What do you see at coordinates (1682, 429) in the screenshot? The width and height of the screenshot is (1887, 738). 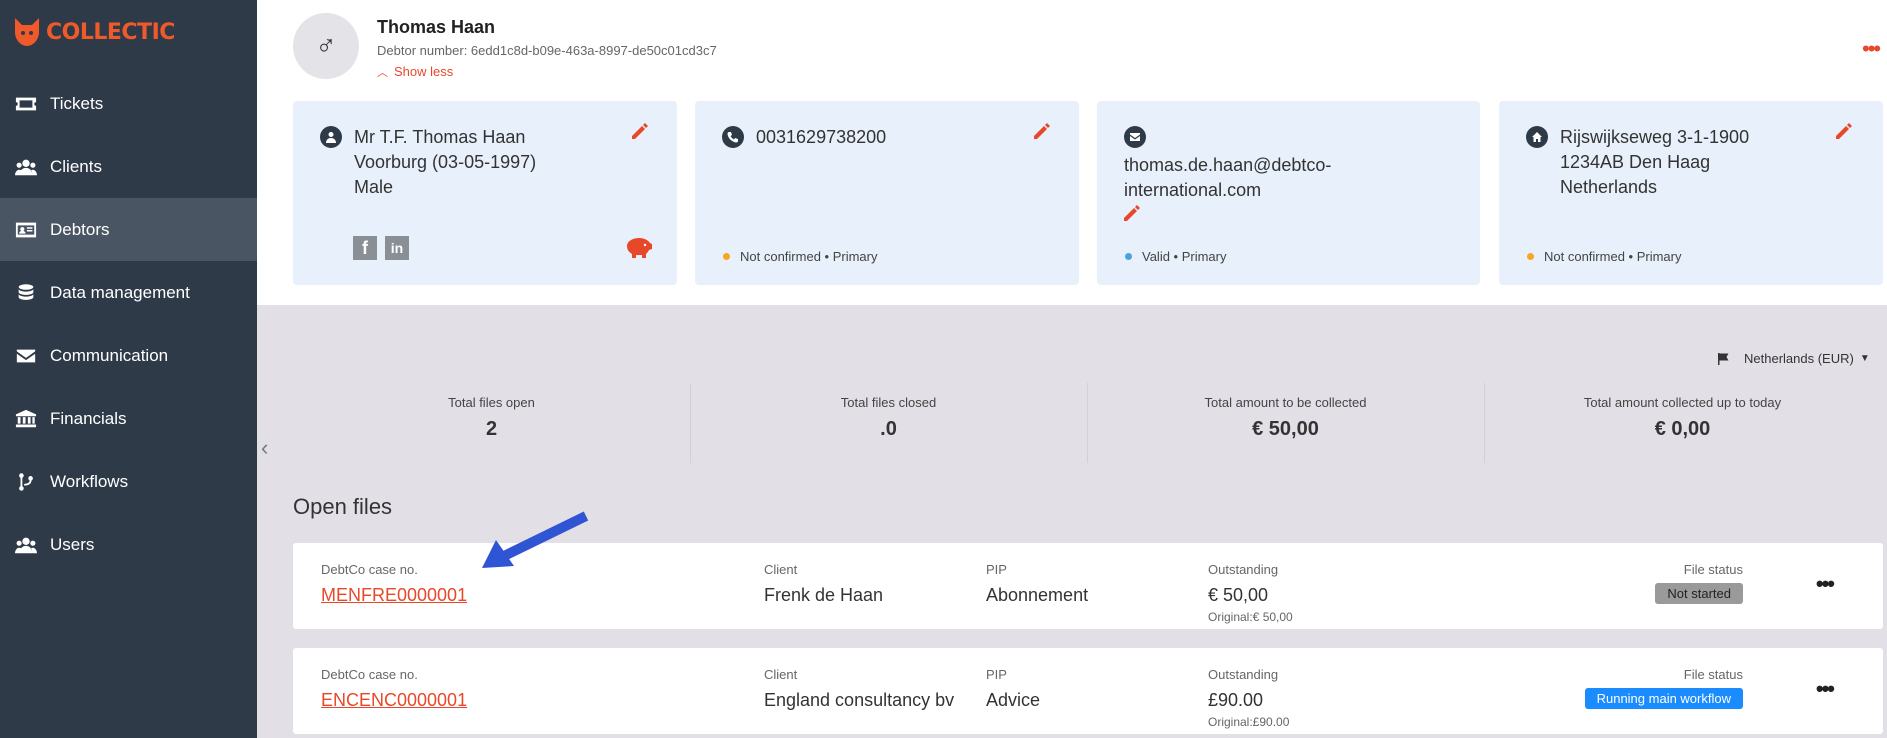 I see `stat-value: € 0,00` at bounding box center [1682, 429].